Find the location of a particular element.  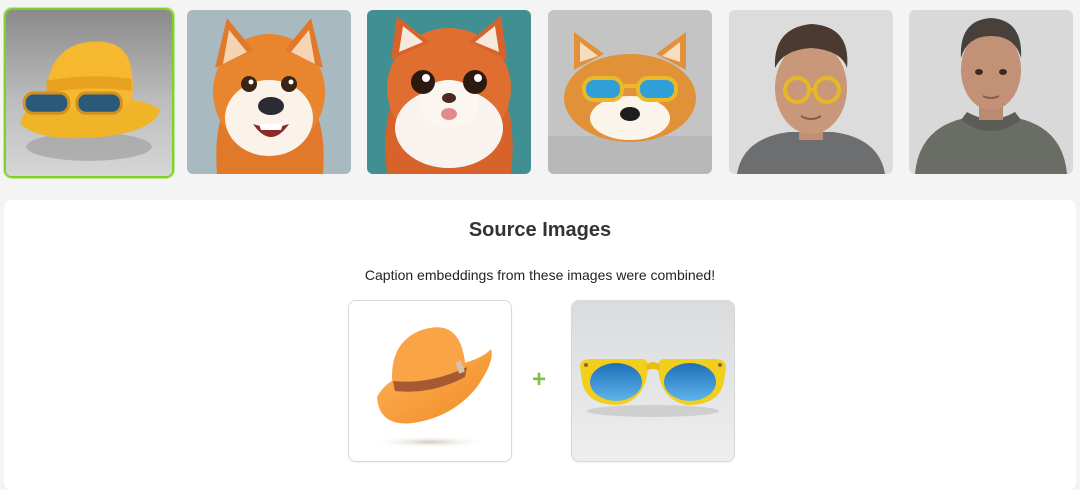

source-card-sunglasses is located at coordinates (653, 381).